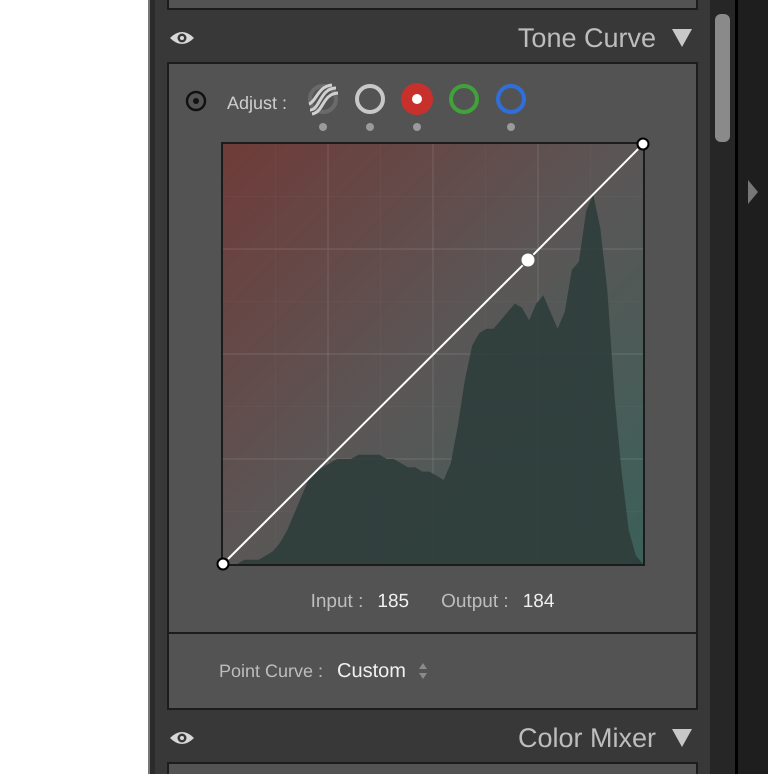 This screenshot has width=768, height=774. I want to click on point-curve-label: Point Curve :, so click(271, 671).